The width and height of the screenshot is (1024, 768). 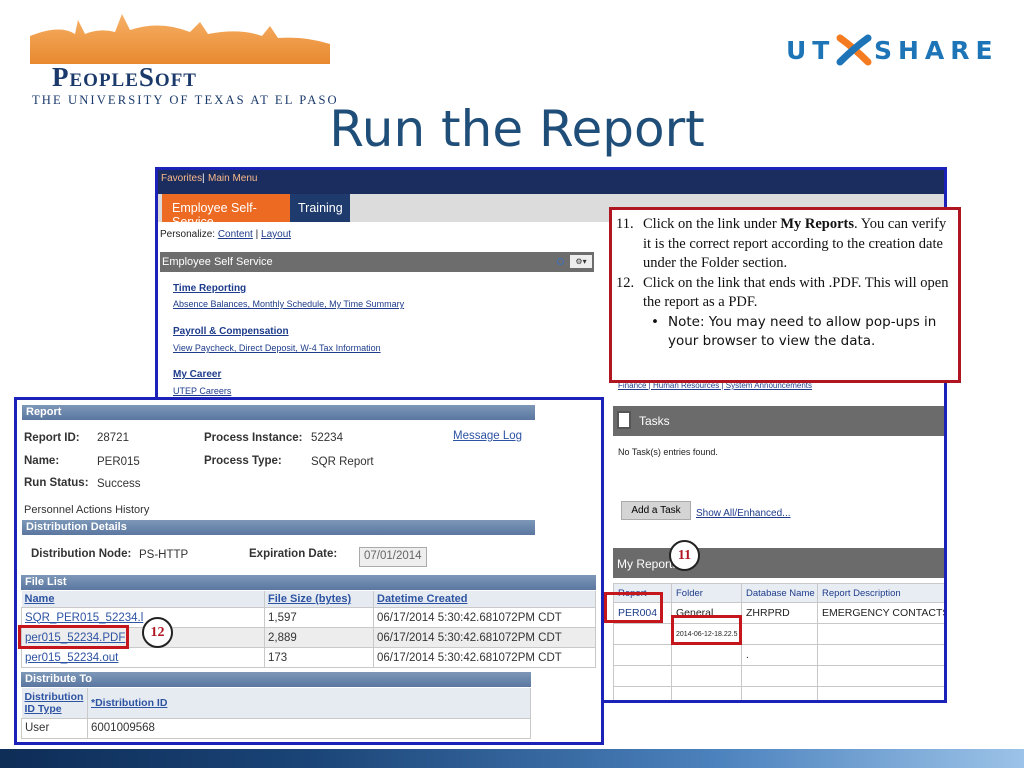 I want to click on highlight-report-link, so click(x=633, y=607).